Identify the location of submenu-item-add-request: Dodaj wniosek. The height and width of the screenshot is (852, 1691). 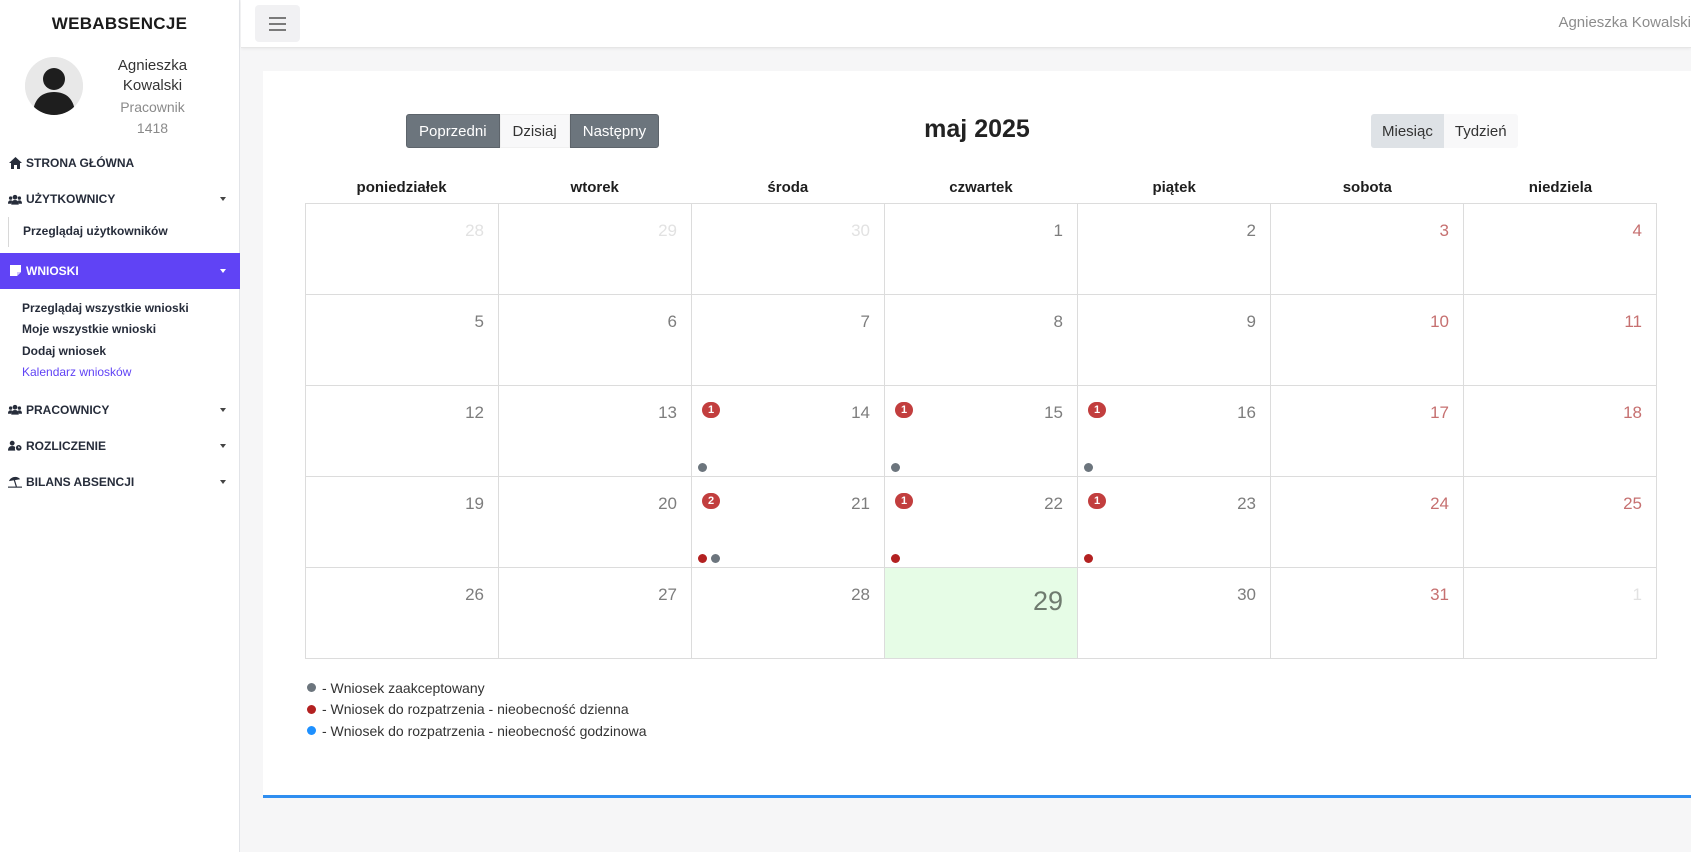
(131, 352).